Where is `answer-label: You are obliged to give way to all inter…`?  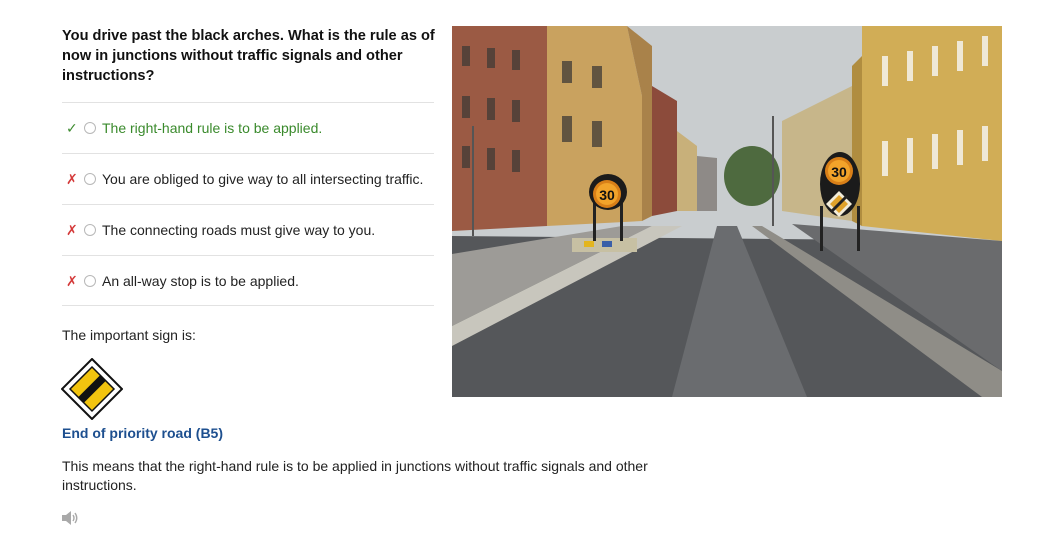
answer-label: You are obliged to give way to all inter… is located at coordinates (263, 179).